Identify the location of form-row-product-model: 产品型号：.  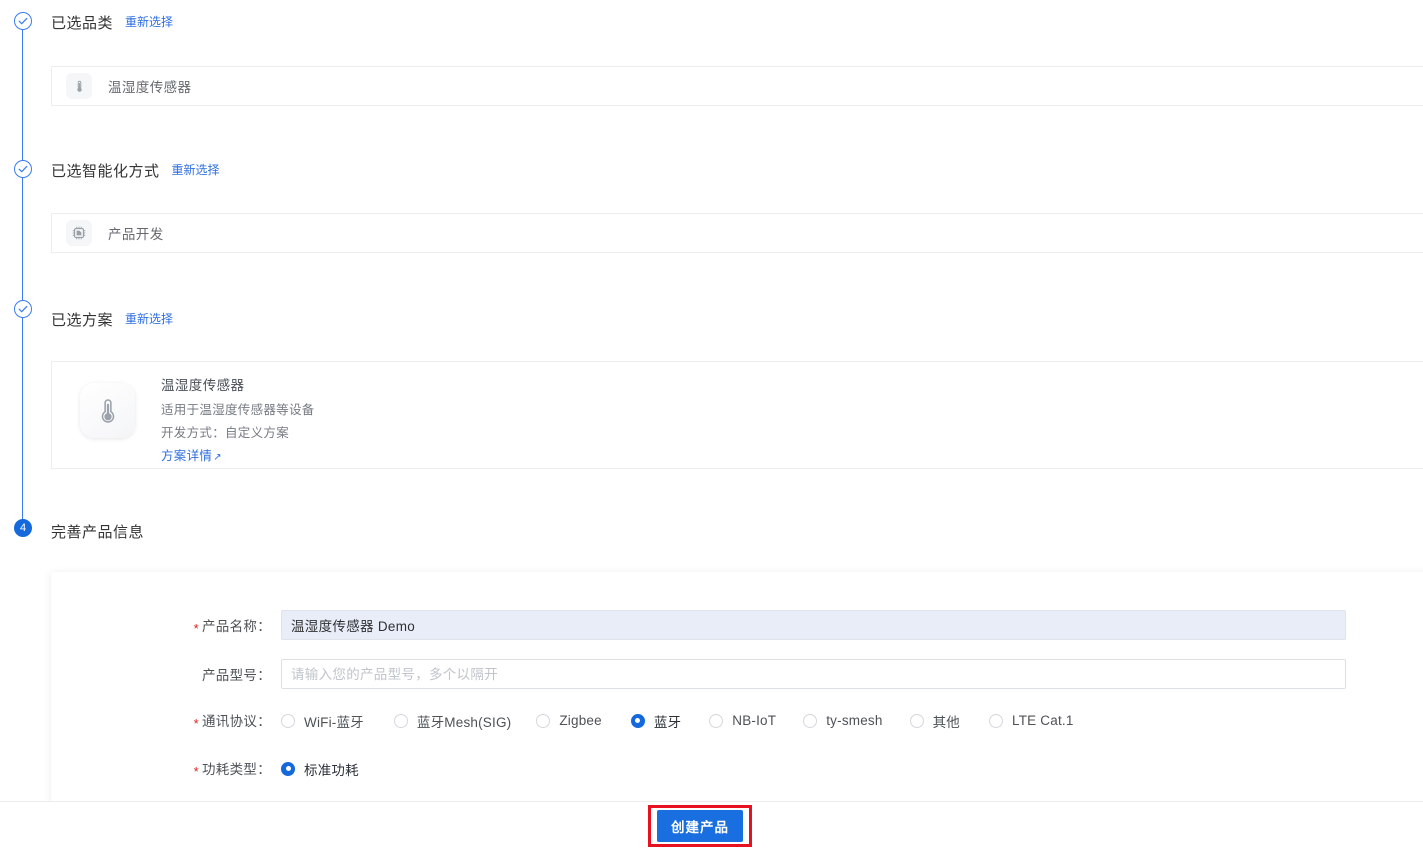
(698, 674).